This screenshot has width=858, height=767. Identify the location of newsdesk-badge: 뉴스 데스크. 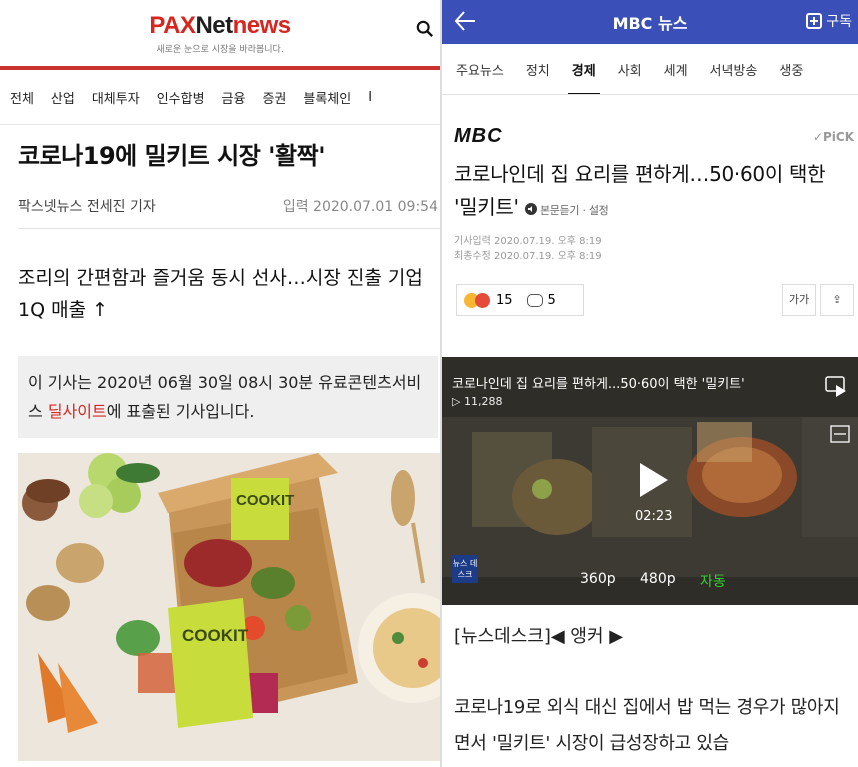
(465, 569).